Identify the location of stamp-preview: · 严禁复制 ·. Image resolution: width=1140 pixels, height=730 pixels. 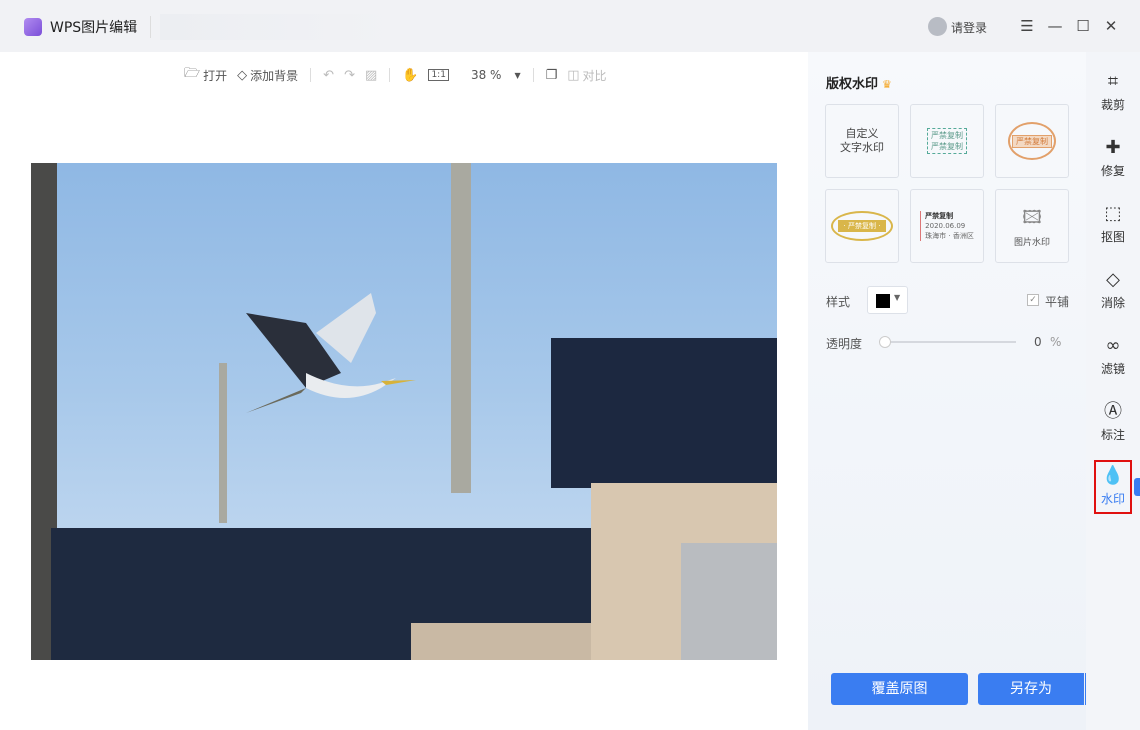
(862, 226).